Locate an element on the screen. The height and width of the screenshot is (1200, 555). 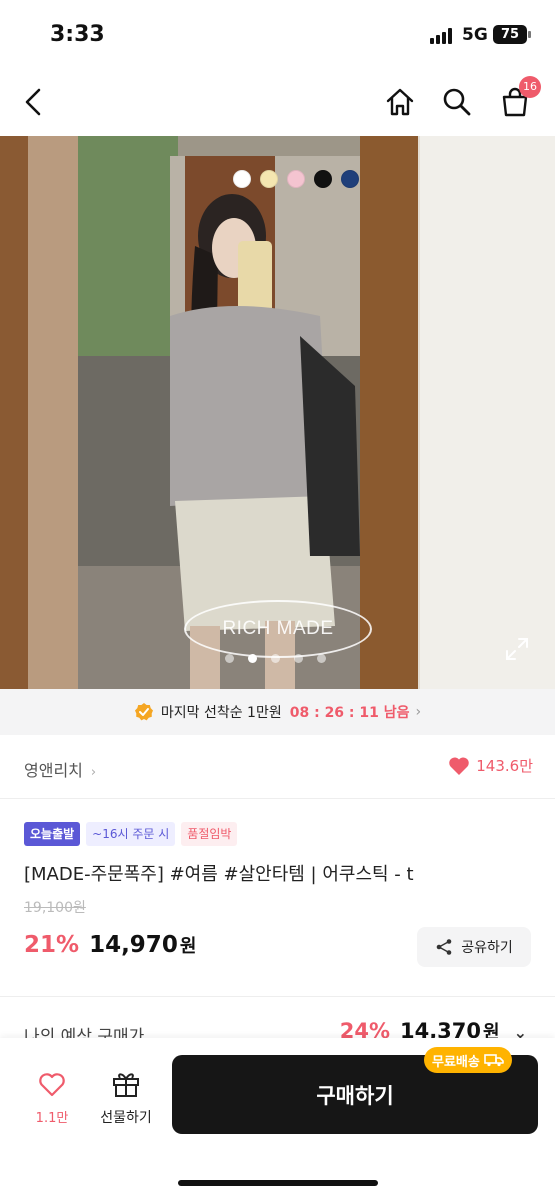
fullscreen-button is located at coordinates (517, 649).